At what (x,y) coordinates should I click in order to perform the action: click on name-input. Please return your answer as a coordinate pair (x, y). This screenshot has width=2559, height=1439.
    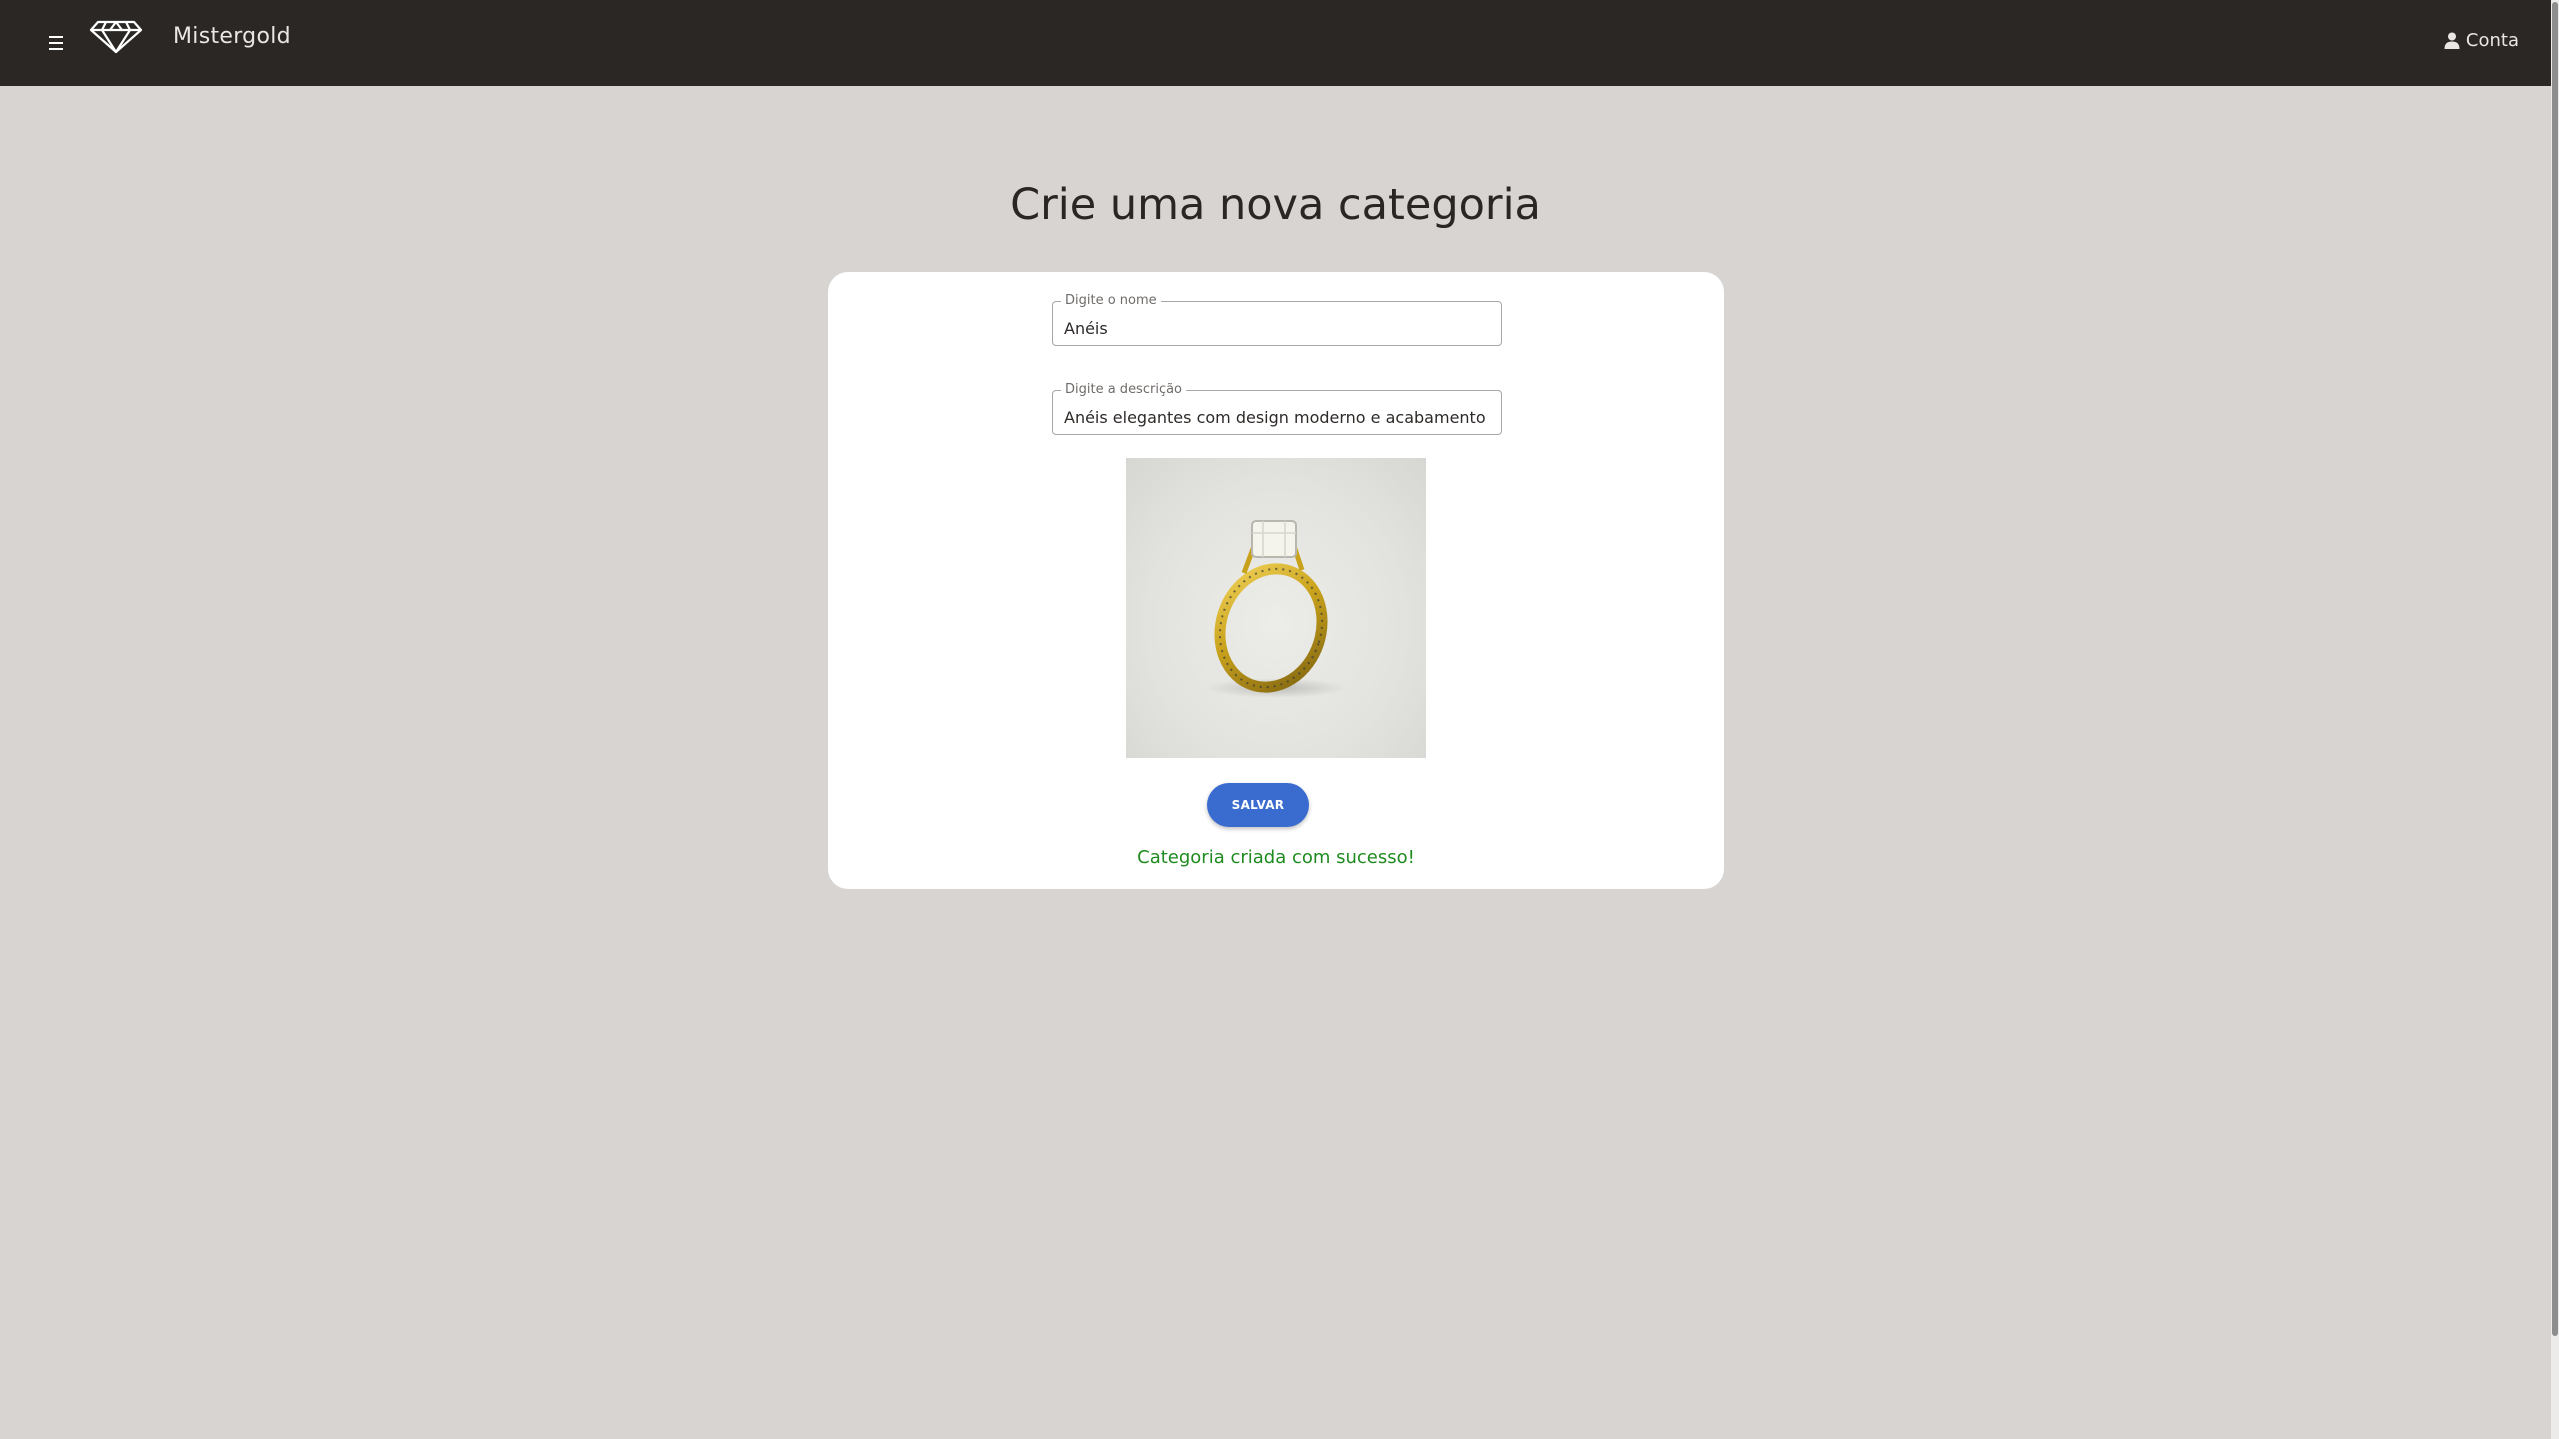
    Looking at the image, I should click on (1277, 323).